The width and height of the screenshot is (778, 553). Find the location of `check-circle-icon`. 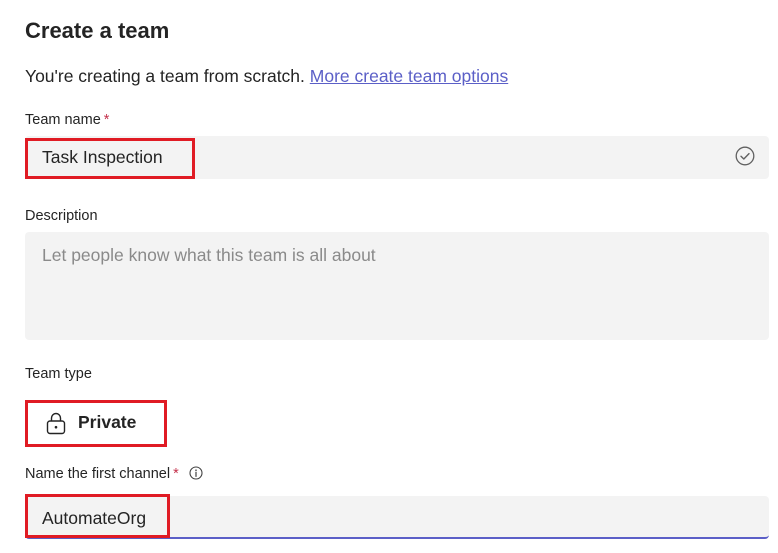

check-circle-icon is located at coordinates (745, 156).